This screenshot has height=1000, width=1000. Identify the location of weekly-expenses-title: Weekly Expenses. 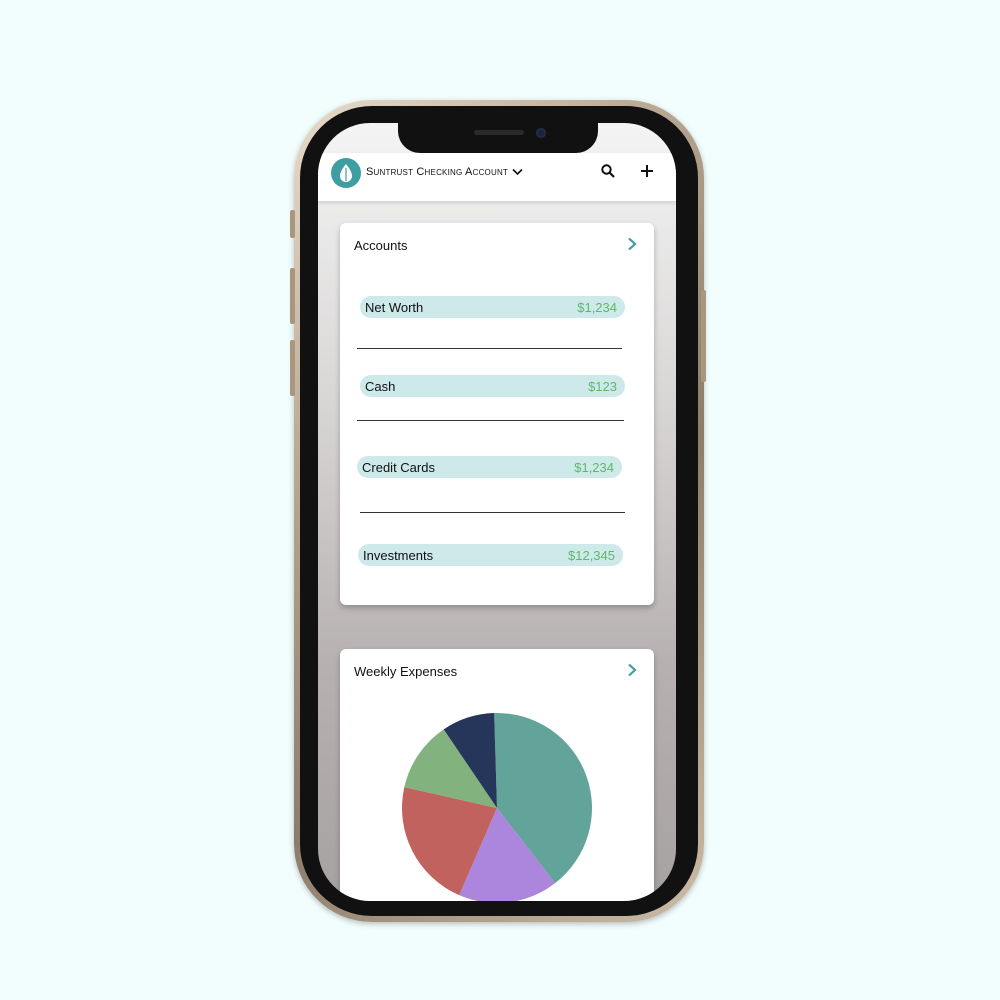
(406, 671).